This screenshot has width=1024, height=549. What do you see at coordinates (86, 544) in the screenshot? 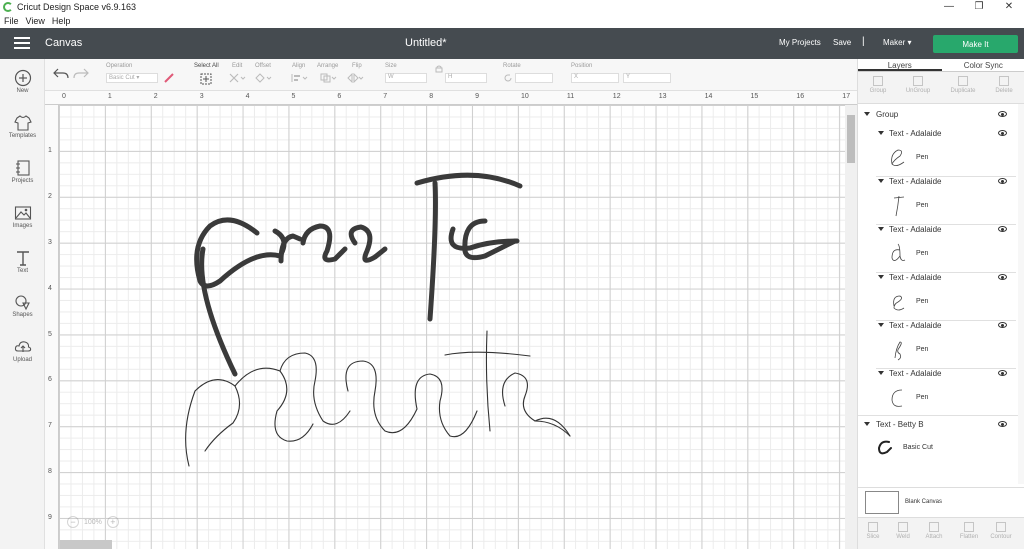
I see `horizontal-scroll-thumb` at bounding box center [86, 544].